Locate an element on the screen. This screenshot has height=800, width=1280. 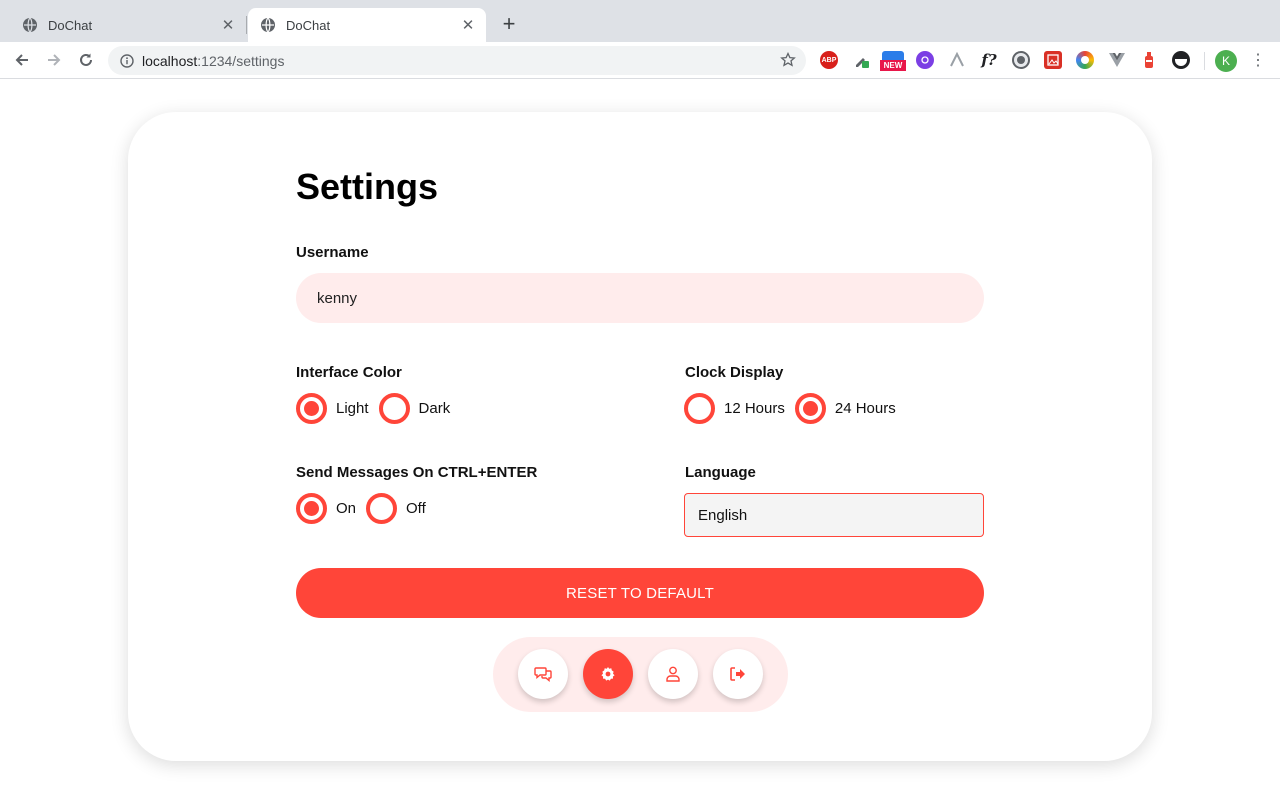
purple-extension-icon is located at coordinates (925, 60).